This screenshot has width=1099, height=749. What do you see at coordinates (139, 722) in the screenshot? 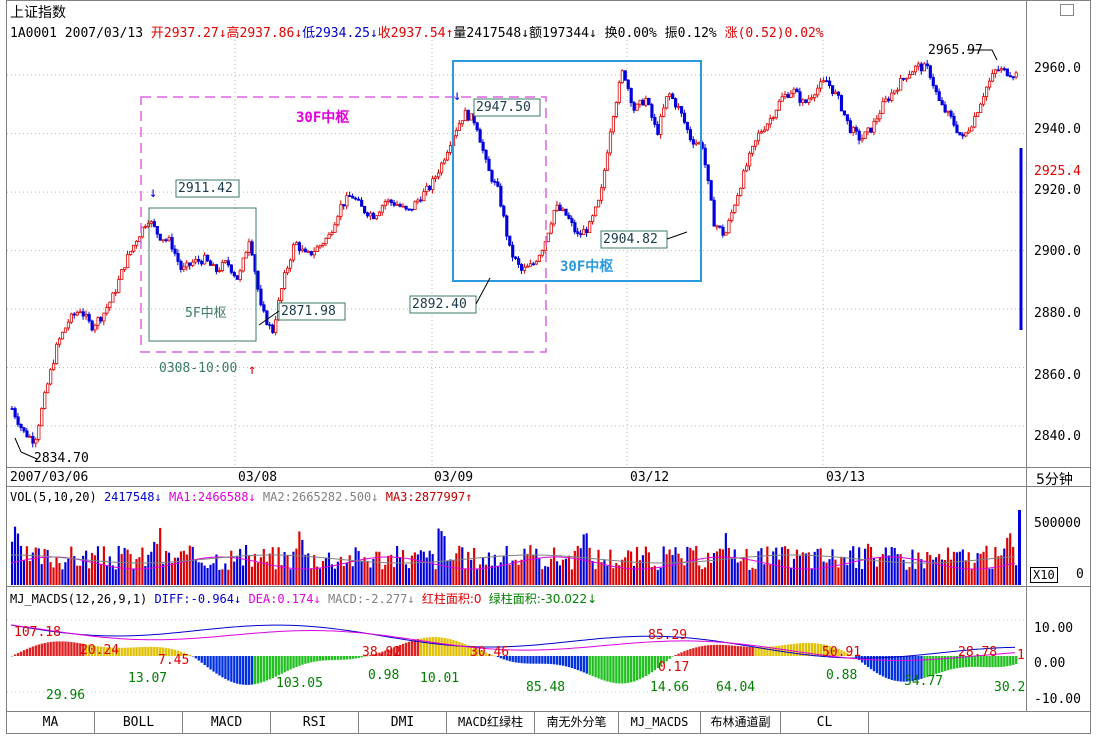
I see `tab-boll: BOLL` at bounding box center [139, 722].